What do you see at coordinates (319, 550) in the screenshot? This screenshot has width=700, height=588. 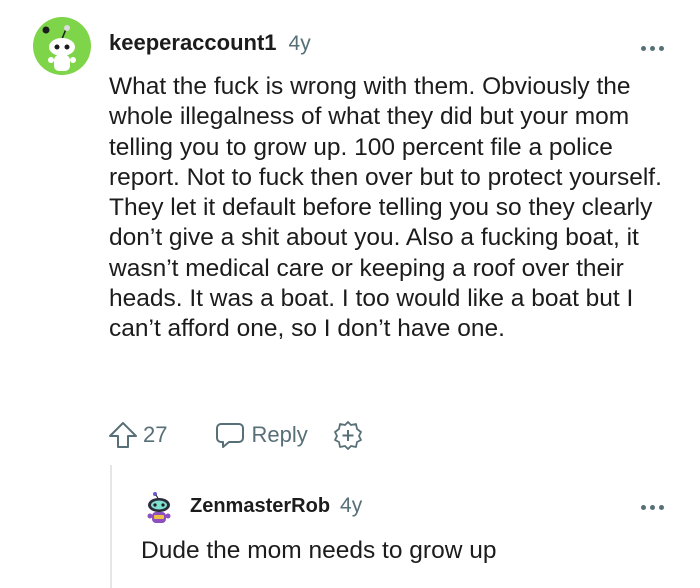 I see `reply-body: Dude the mom needs to grow up` at bounding box center [319, 550].